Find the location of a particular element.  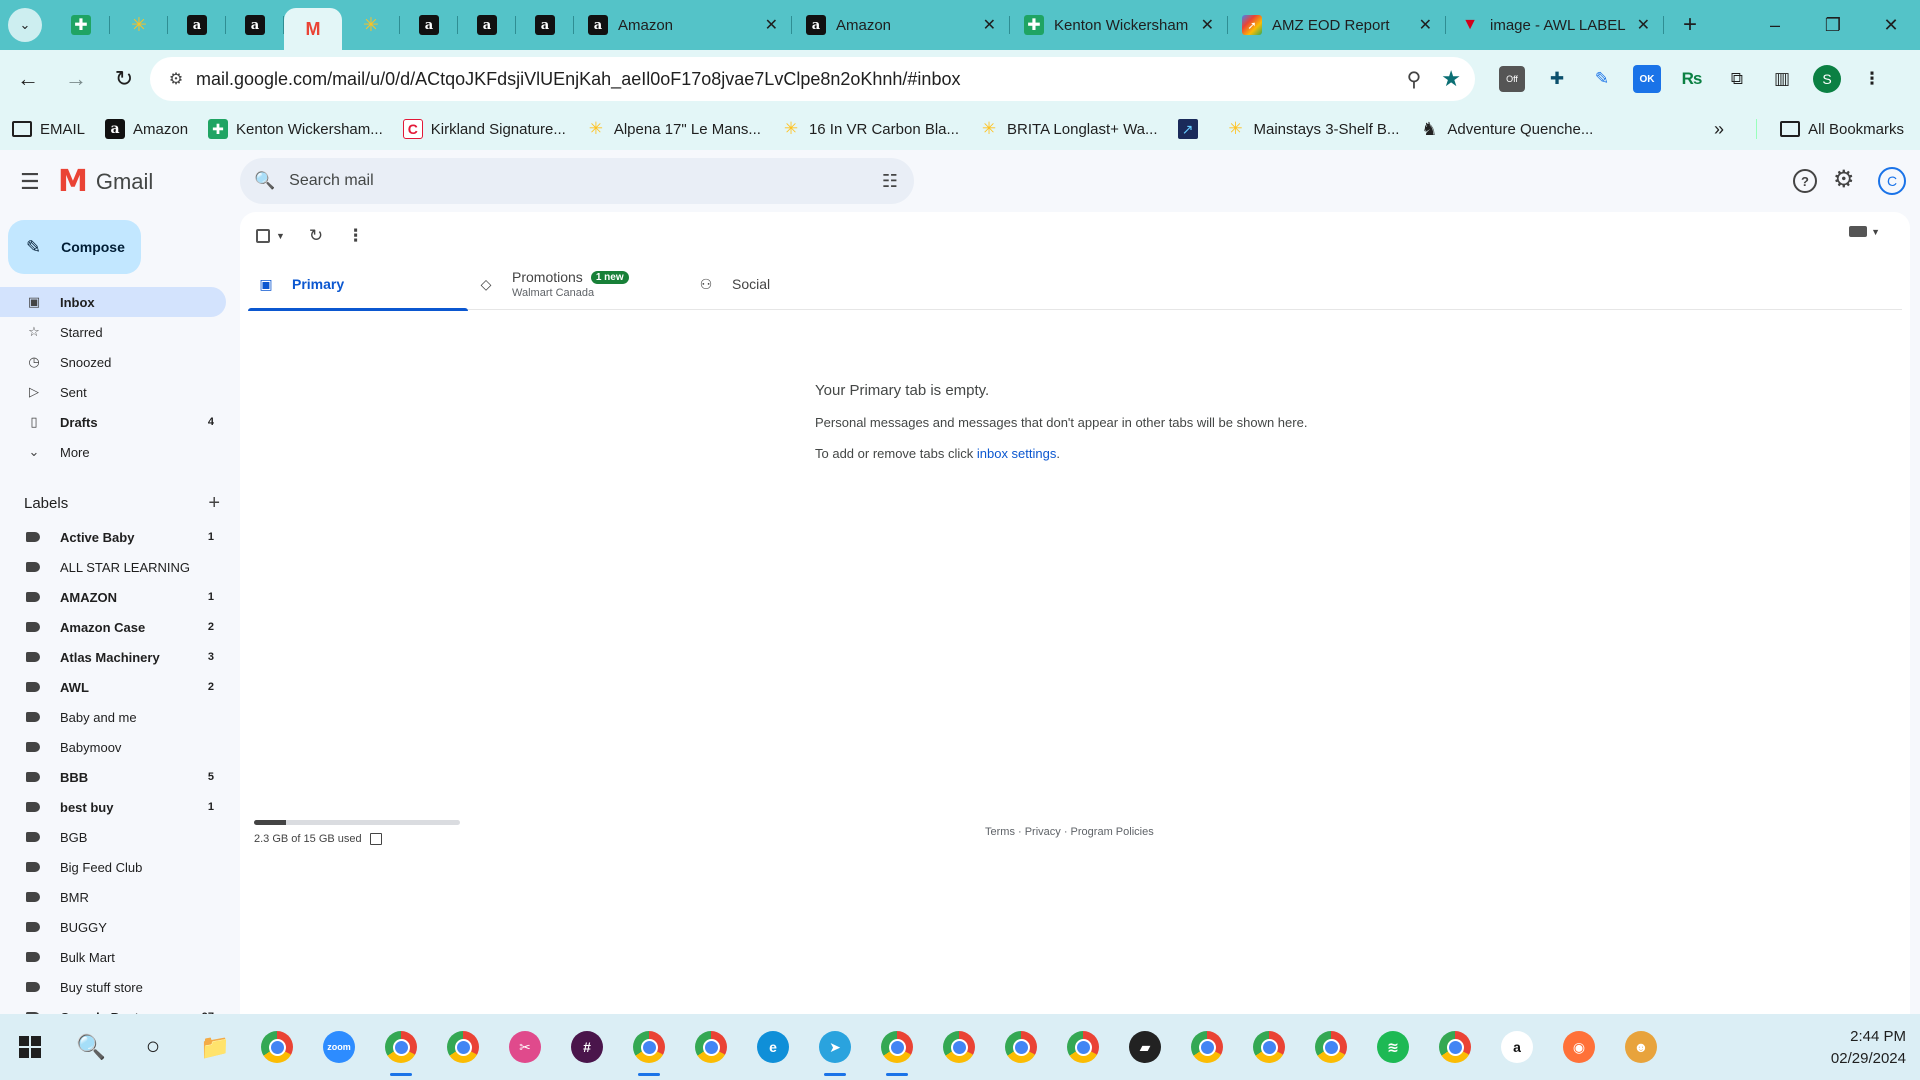

side-panel-icon: ▥ is located at coordinates (1782, 79).